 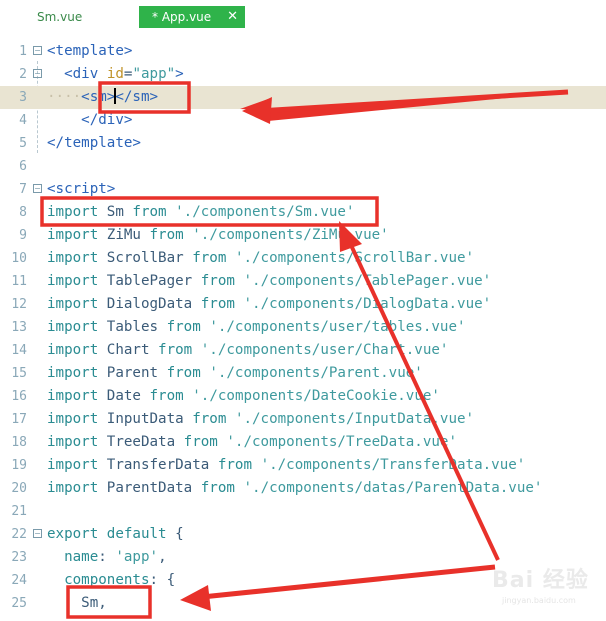 I want to click on watermark-main: Bai 经验, so click(x=540, y=580).